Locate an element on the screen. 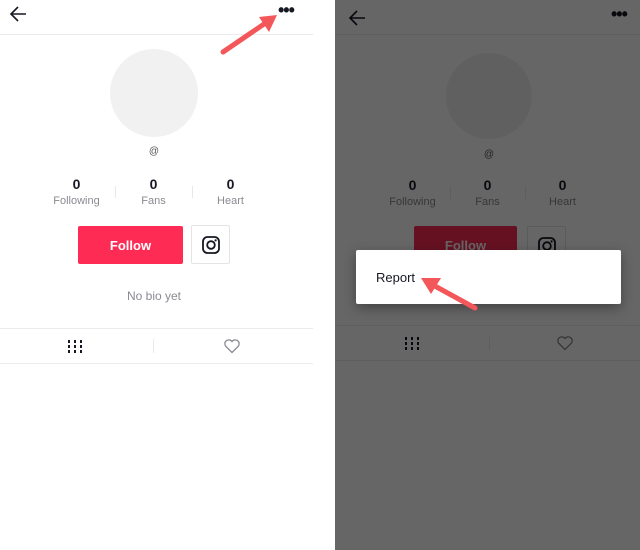  back-arrow-icon is located at coordinates (19, 14).